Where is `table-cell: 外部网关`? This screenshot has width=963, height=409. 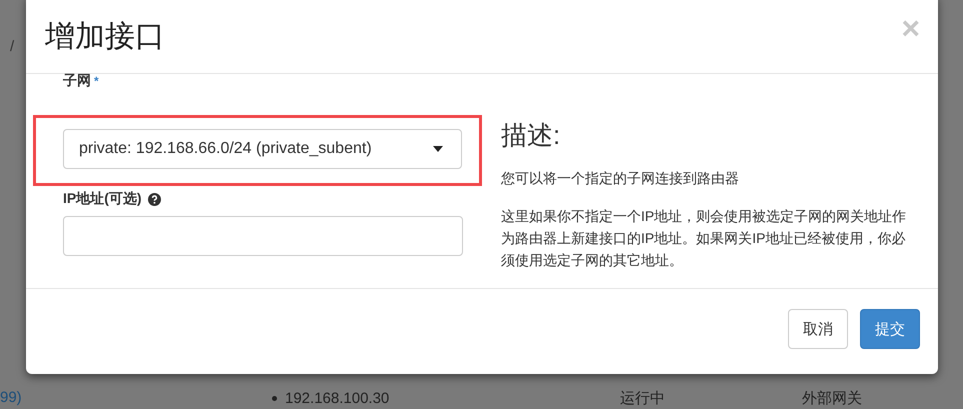 table-cell: 外部网关 is located at coordinates (832, 398).